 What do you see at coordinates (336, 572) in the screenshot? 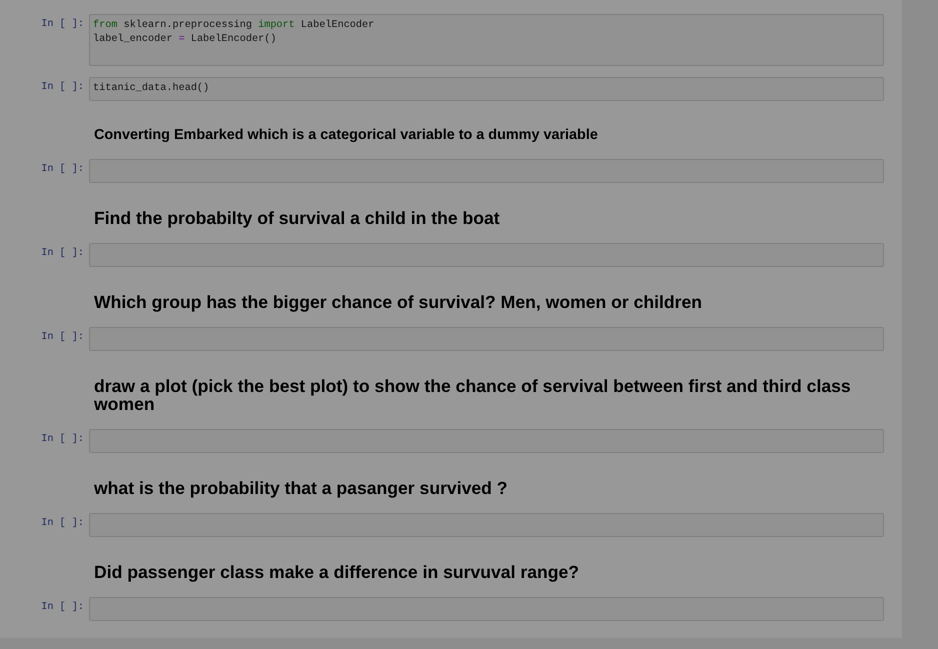
I see `markdown-heading: Did passenger class make a difference in survuval range?` at bounding box center [336, 572].